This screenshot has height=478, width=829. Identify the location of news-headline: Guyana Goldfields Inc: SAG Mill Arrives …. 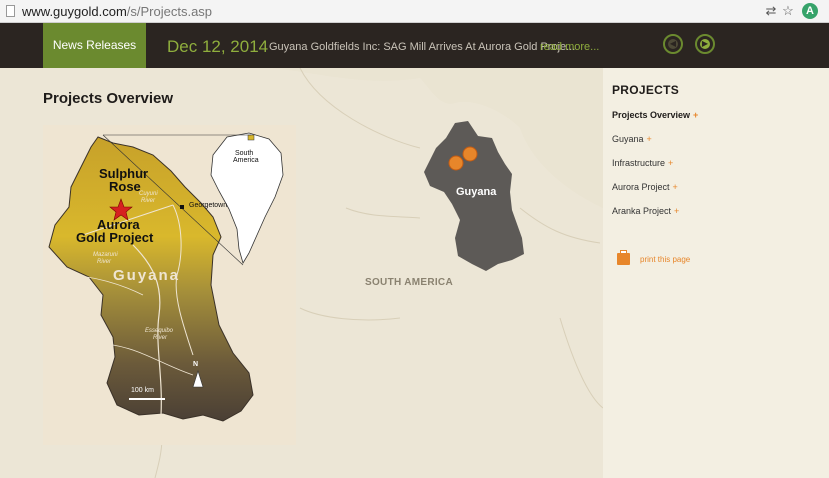
(422, 47).